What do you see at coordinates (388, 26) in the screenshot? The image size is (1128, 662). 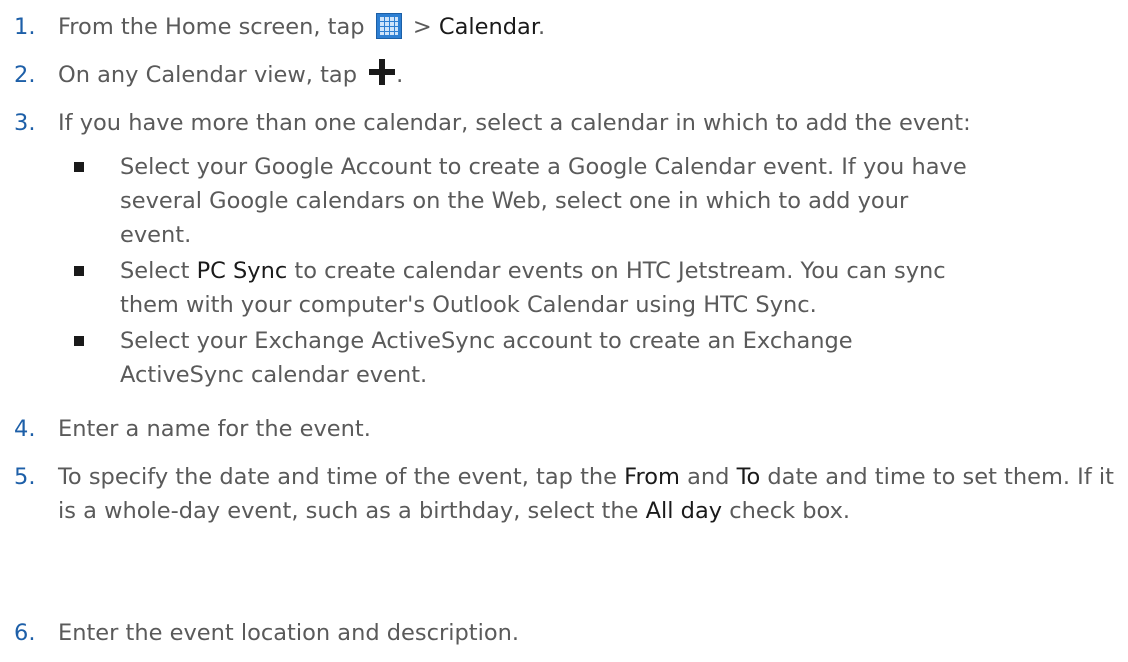 I see `all-apps-grid-icon` at bounding box center [388, 26].